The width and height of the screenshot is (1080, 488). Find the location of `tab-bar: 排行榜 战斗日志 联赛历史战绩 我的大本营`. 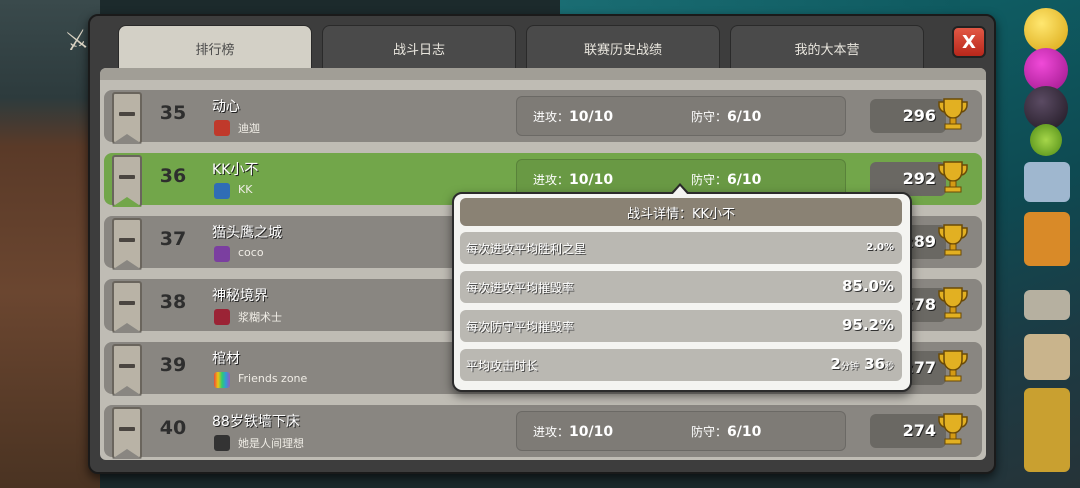

tab-bar: 排行榜 战斗日志 联赛历史战绩 我的大本营 is located at coordinates (521, 47).